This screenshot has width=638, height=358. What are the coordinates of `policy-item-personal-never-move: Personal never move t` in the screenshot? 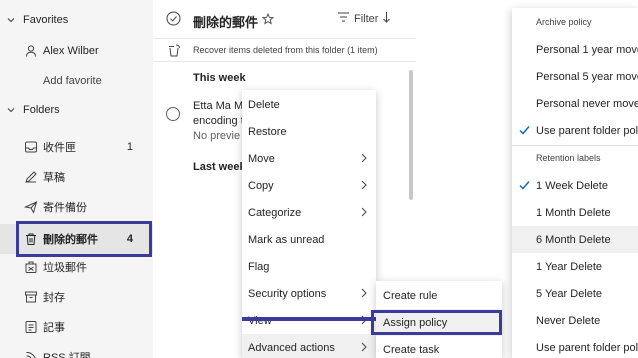 It's located at (575, 103).